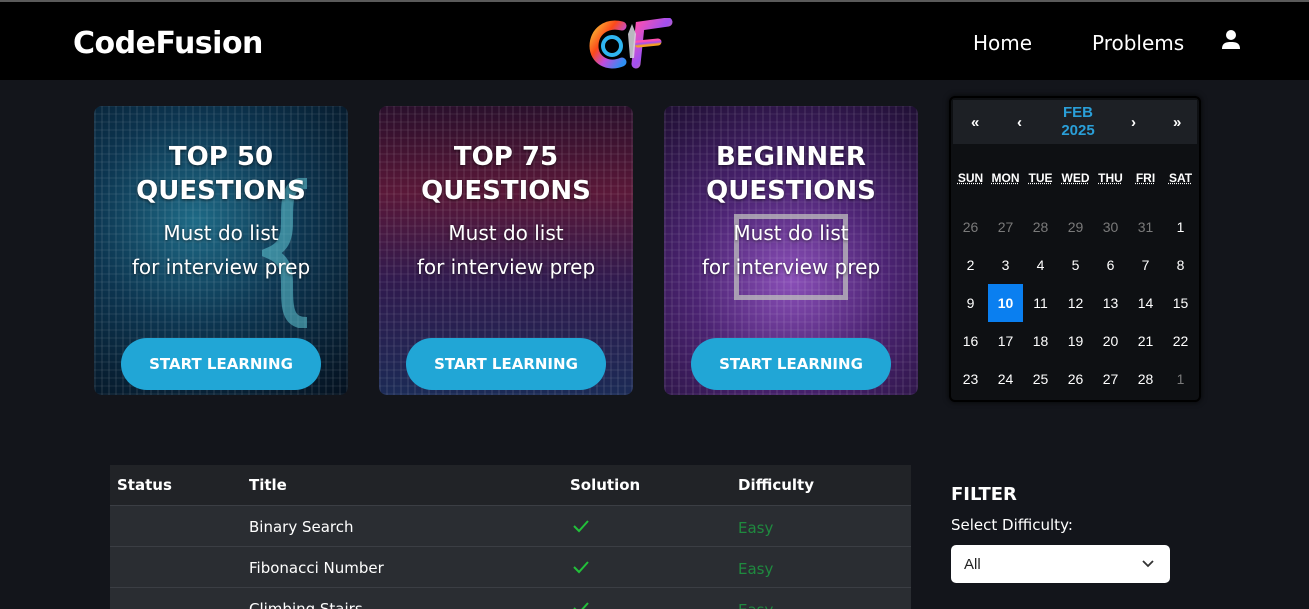  Describe the element at coordinates (1005, 341) in the screenshot. I see `calendar-day: 17` at that location.